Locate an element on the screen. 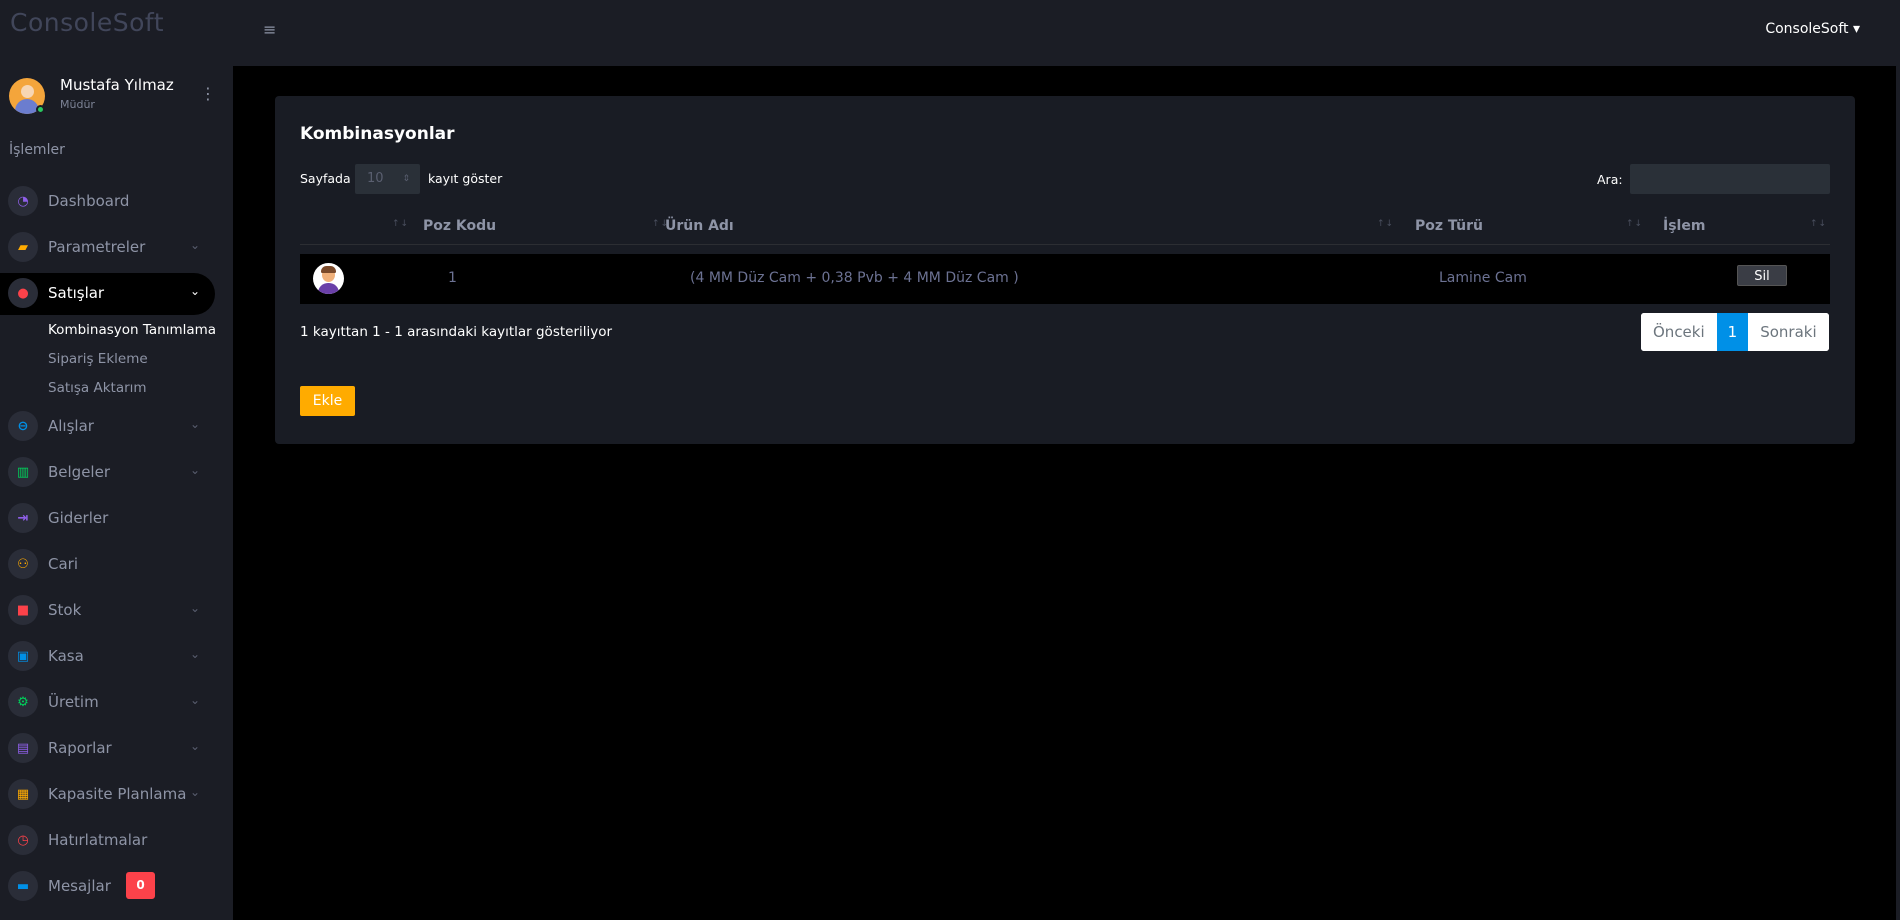  sidebar-item-satislar: ● Satışlar ⌄ is located at coordinates (116, 293).